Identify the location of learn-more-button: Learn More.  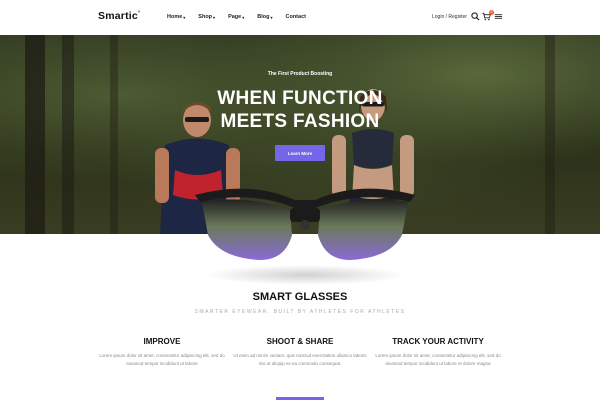
(300, 153).